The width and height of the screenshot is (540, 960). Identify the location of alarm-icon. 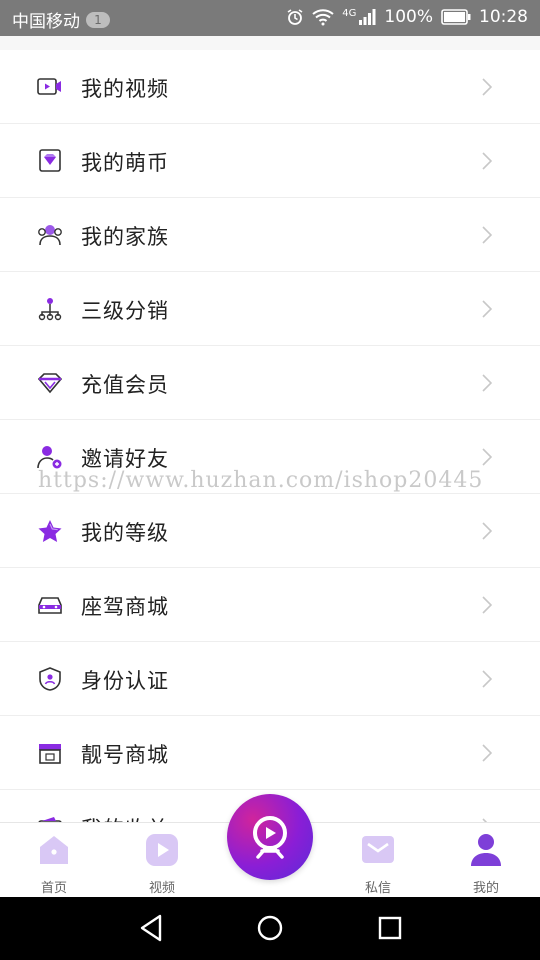
(295, 17).